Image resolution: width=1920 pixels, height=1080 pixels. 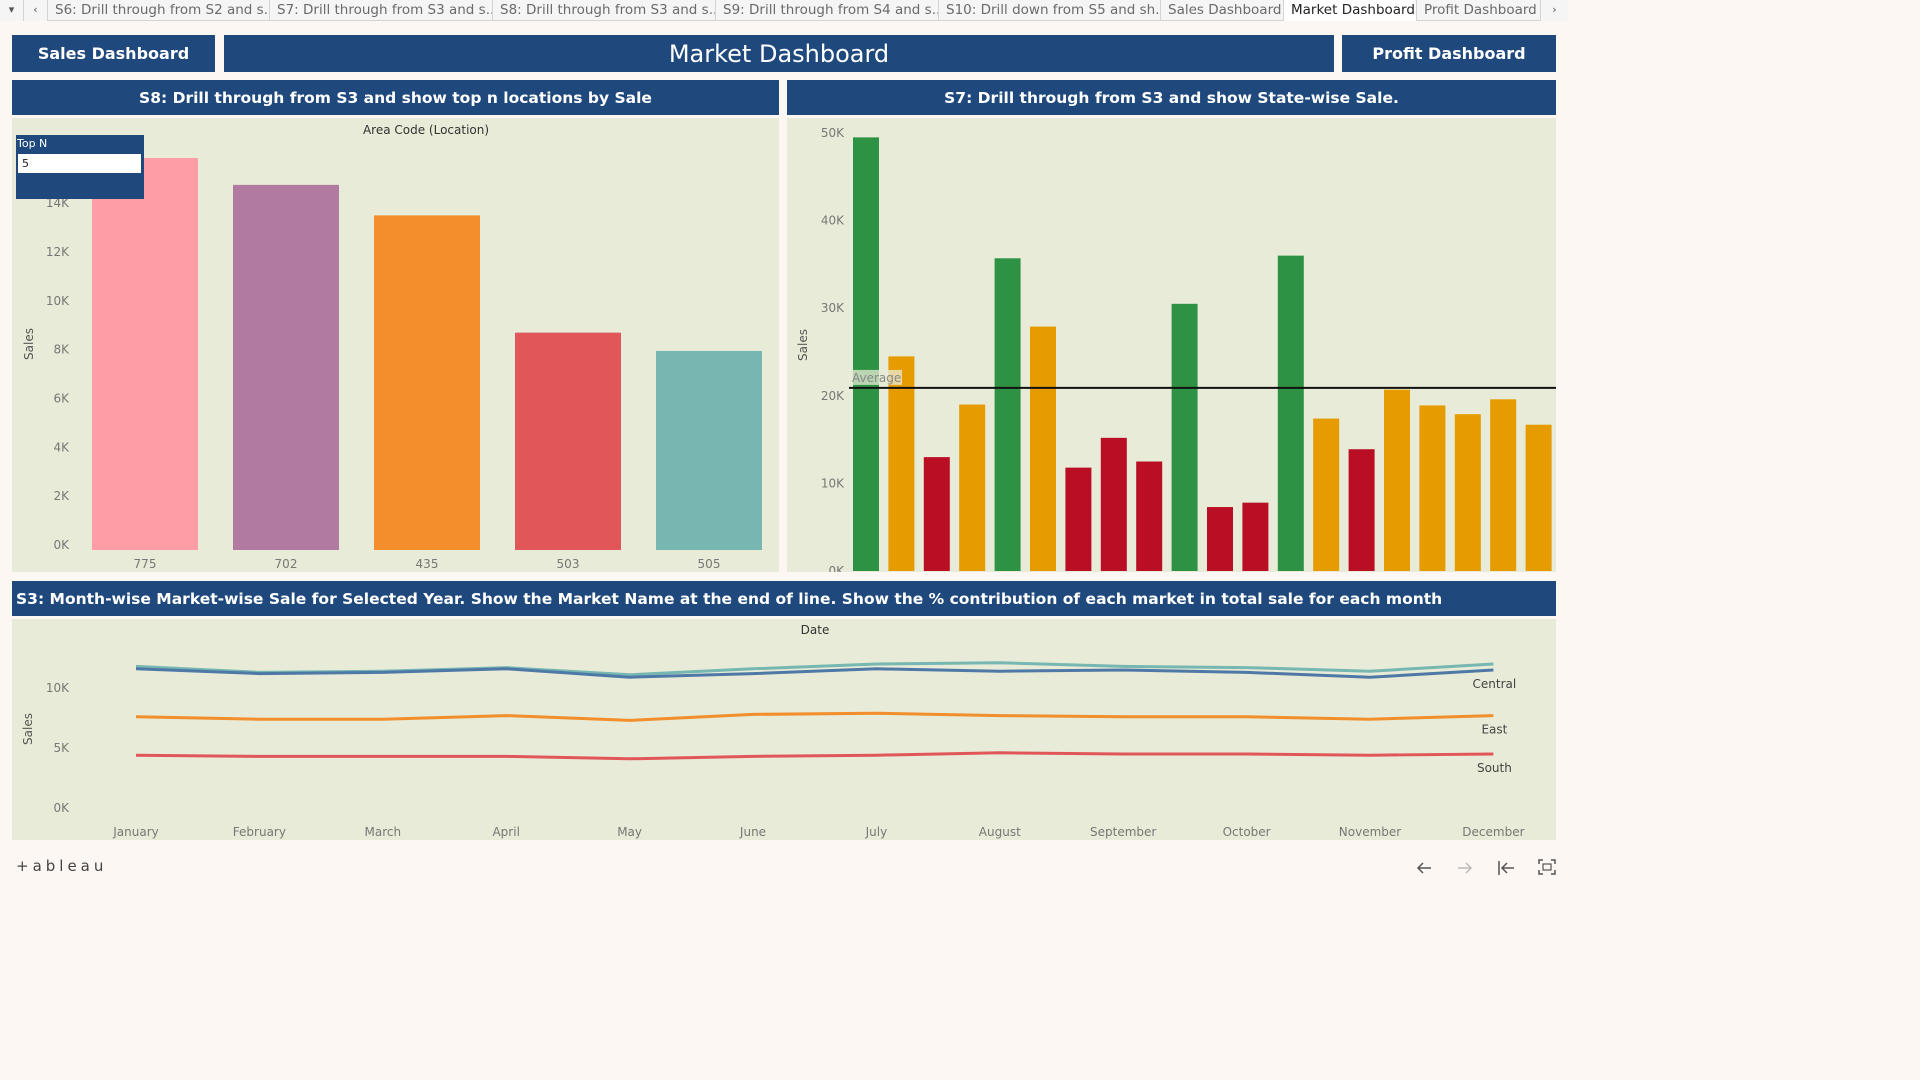 What do you see at coordinates (145, 564) in the screenshot?
I see `s8-xtick-label: 775` at bounding box center [145, 564].